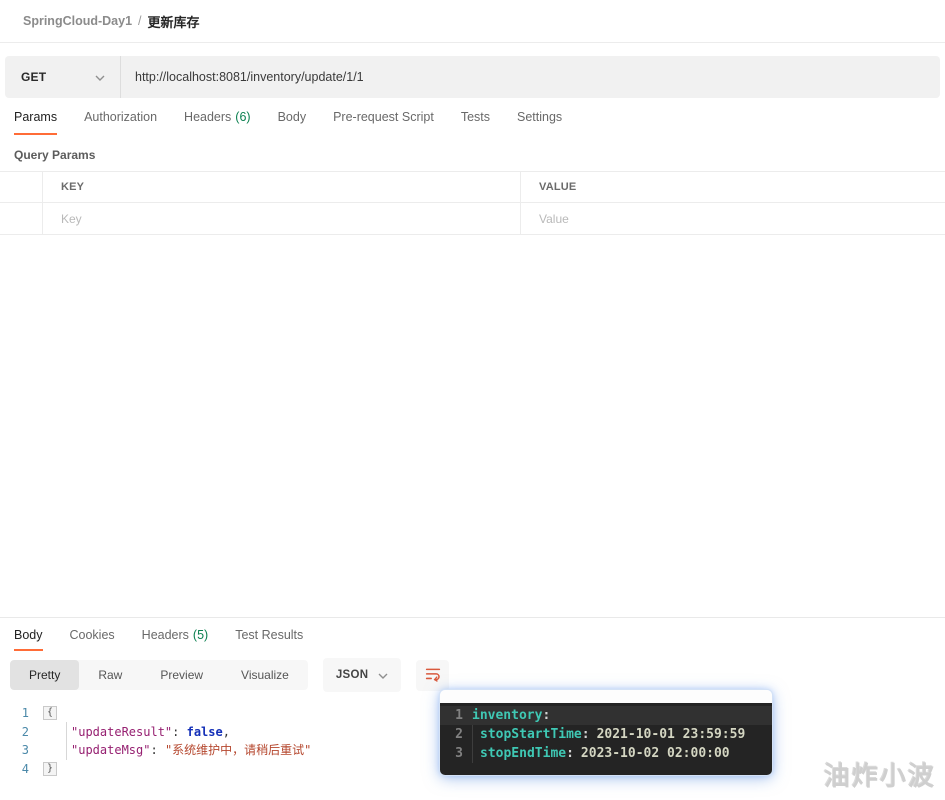  Describe the element at coordinates (281, 187) in the screenshot. I see `params-key-header: KEY` at that location.